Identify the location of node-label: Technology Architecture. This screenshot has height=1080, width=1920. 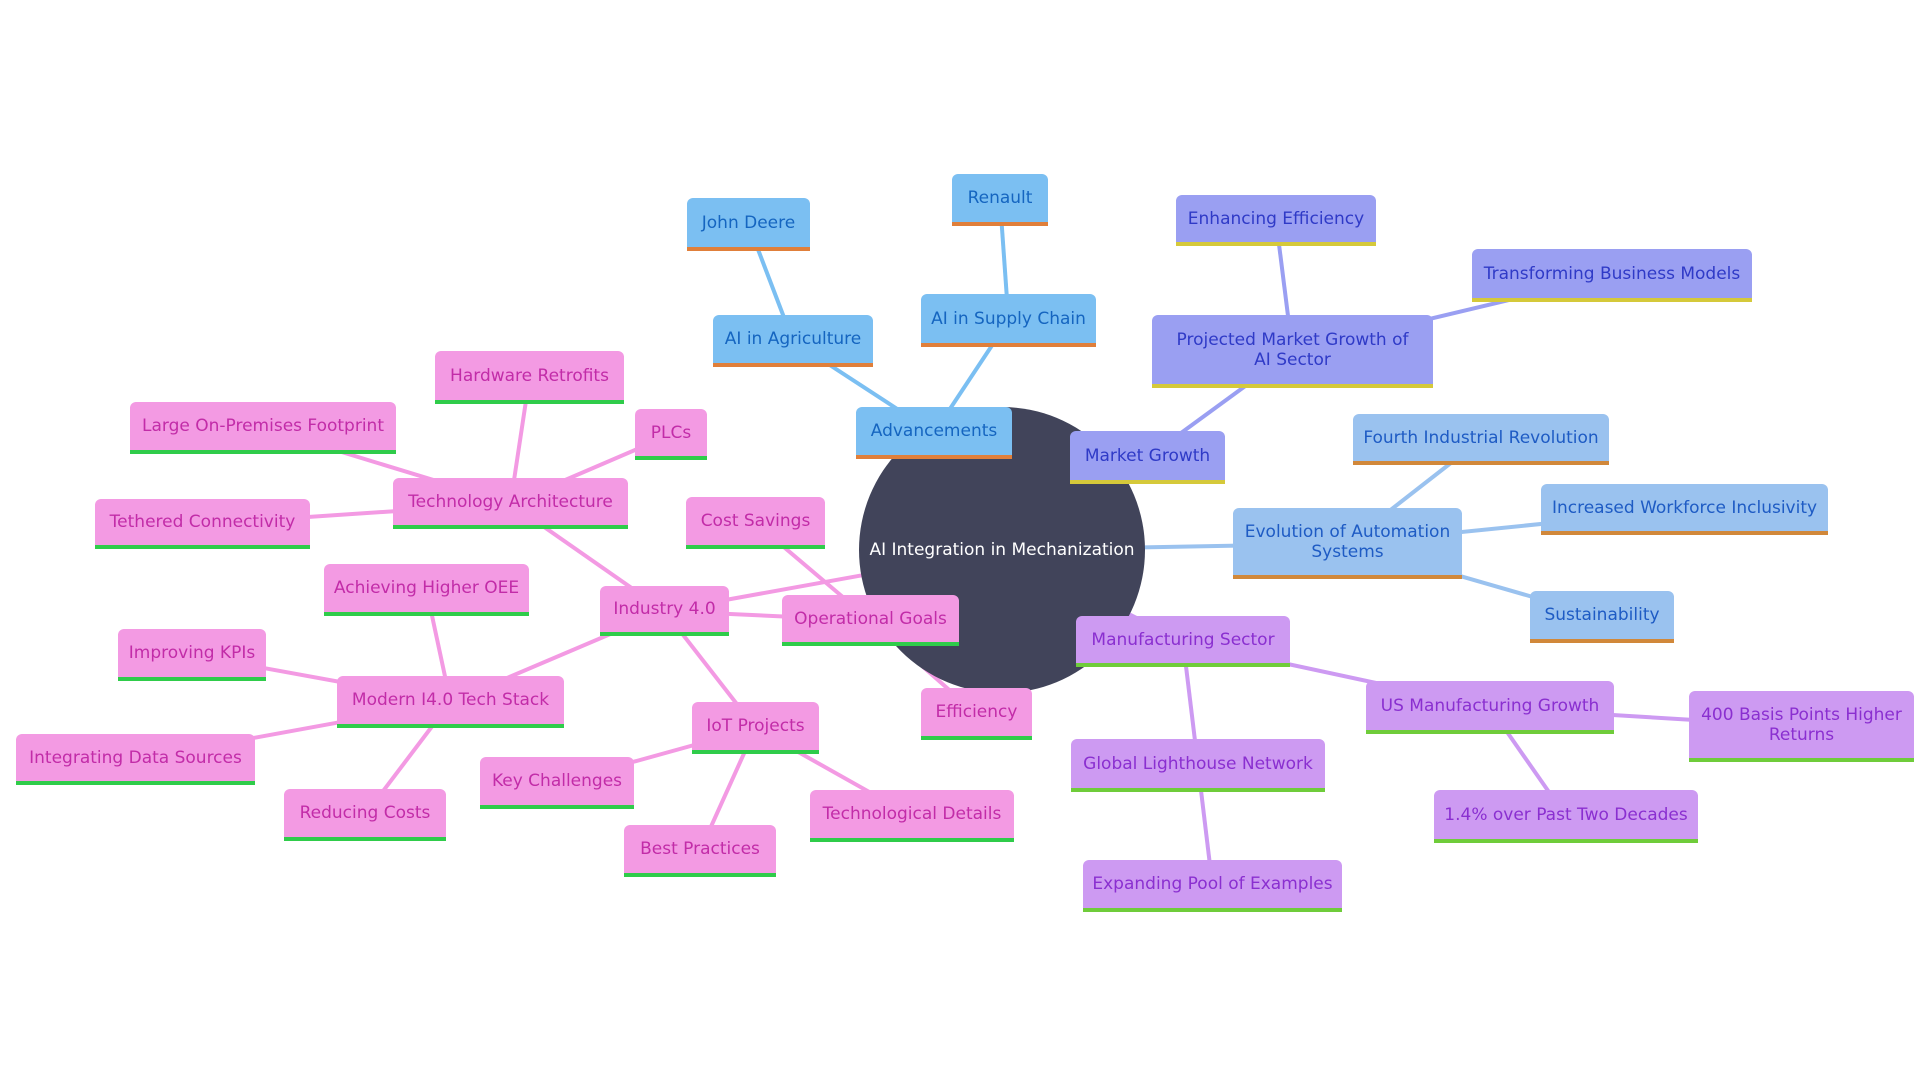
(510, 501).